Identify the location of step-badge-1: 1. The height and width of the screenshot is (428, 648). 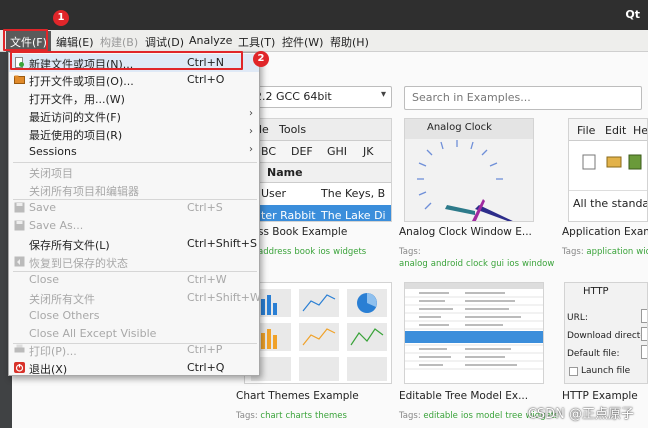
(61, 18).